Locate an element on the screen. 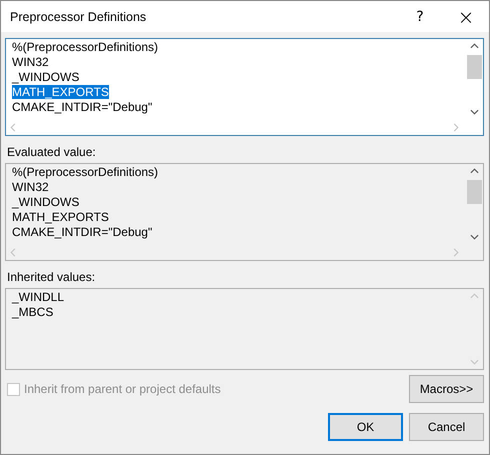 The image size is (490, 455). definition-line: _MBCS is located at coordinates (33, 312).